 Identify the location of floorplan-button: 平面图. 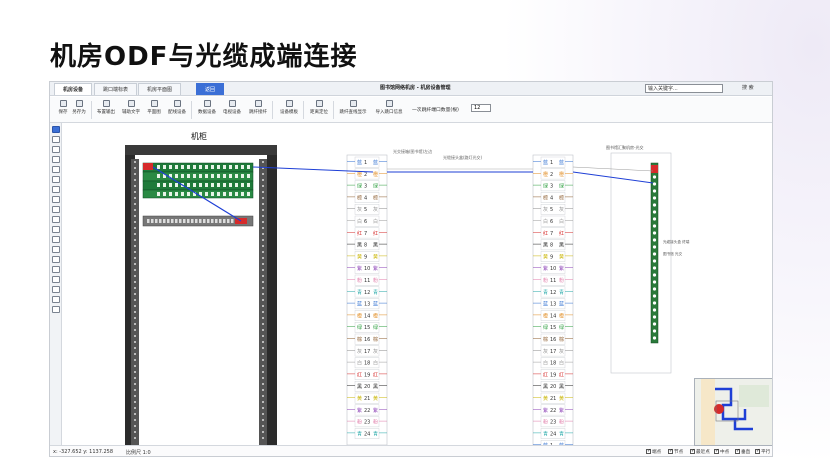
(154, 107).